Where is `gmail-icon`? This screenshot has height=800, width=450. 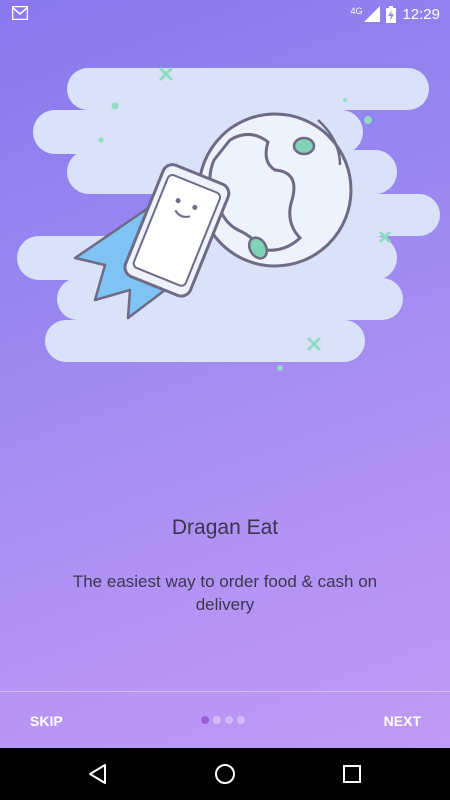
gmail-icon is located at coordinates (20, 13).